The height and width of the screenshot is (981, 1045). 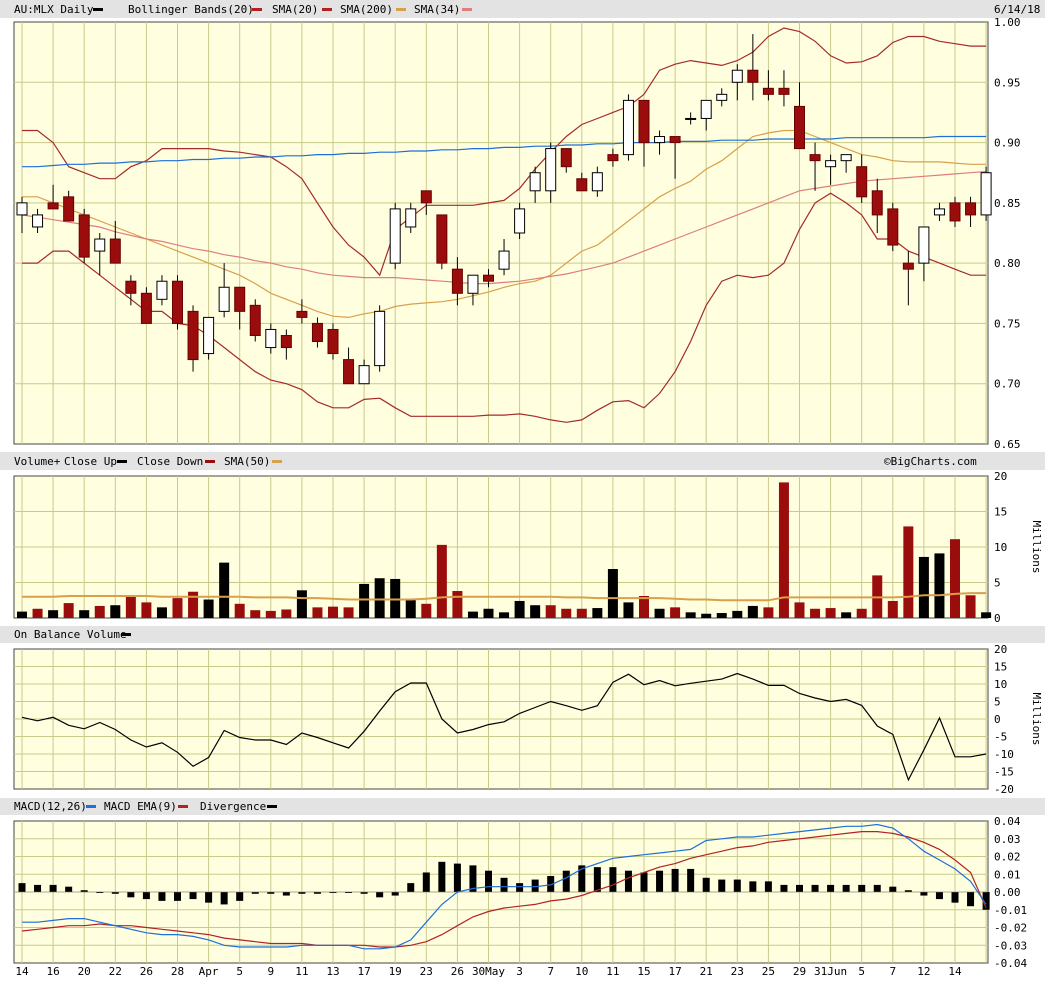 I want to click on macd-title: MACD(12,26), so click(x=50, y=806).